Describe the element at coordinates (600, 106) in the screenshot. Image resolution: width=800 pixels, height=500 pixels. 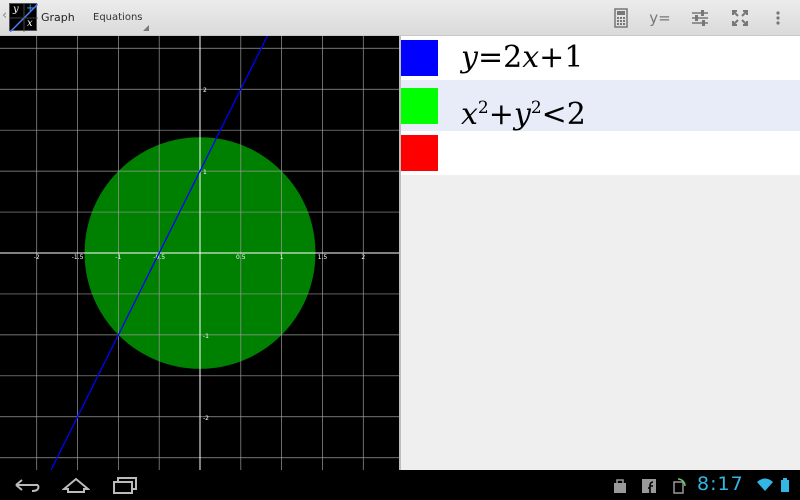
I see `equation-row-2: x2+y2<2` at that location.